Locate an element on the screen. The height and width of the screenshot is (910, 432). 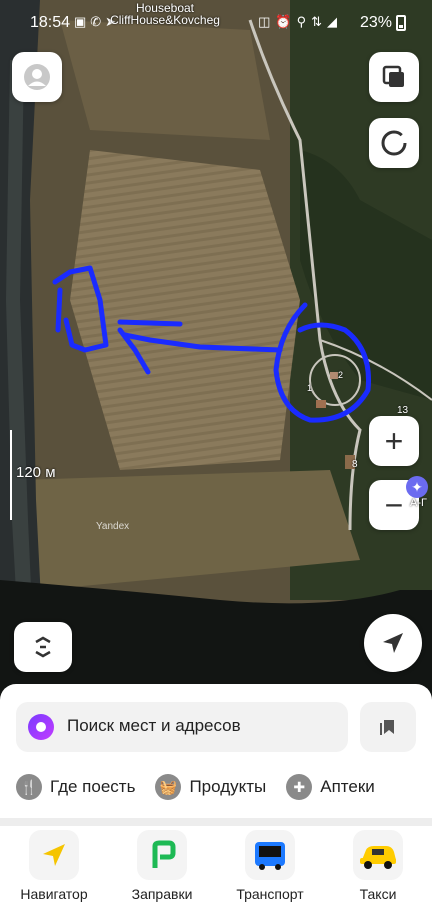
service-label: Заправки is located at coordinates (162, 894).